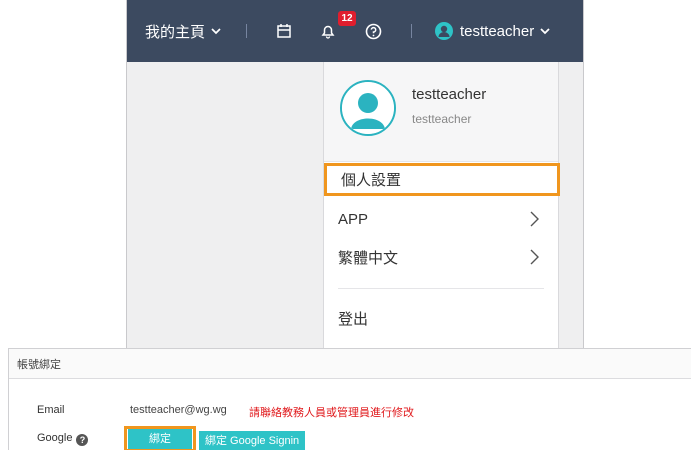 This screenshot has height=450, width=691. I want to click on profile-header: testteacher testteacher, so click(441, 112).